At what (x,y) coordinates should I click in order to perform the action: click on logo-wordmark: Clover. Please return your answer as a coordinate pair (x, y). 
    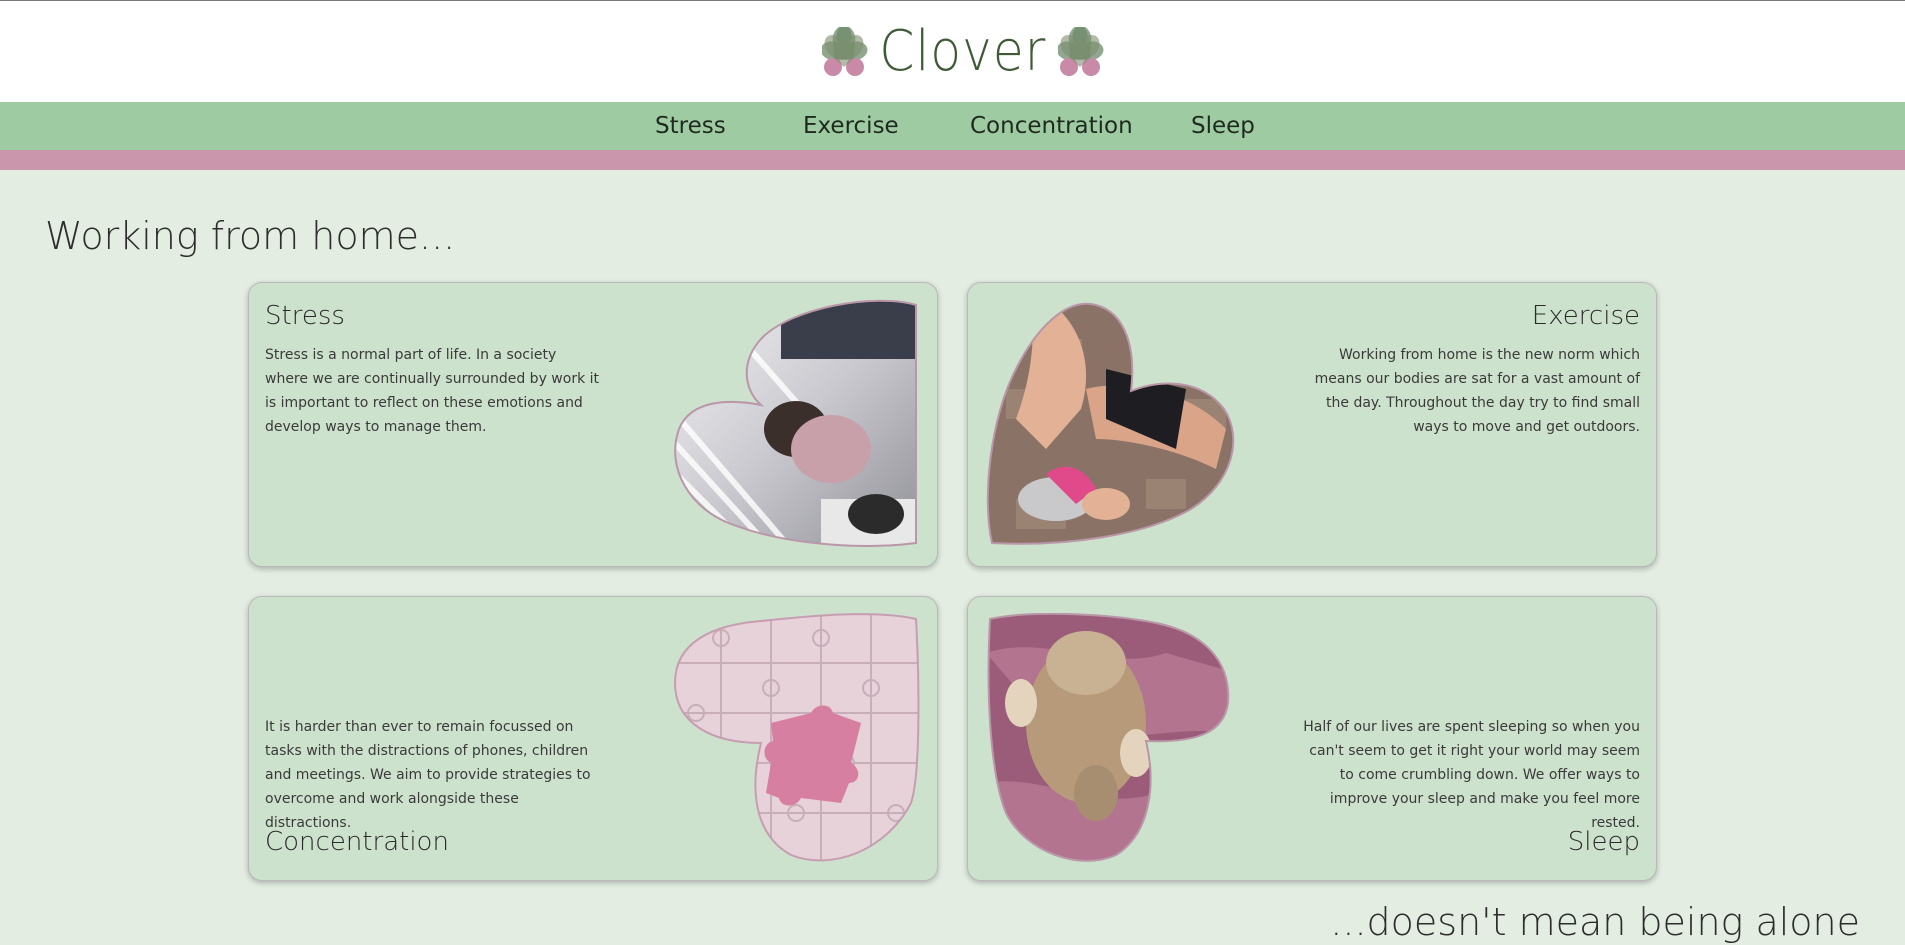
    Looking at the image, I should click on (963, 51).